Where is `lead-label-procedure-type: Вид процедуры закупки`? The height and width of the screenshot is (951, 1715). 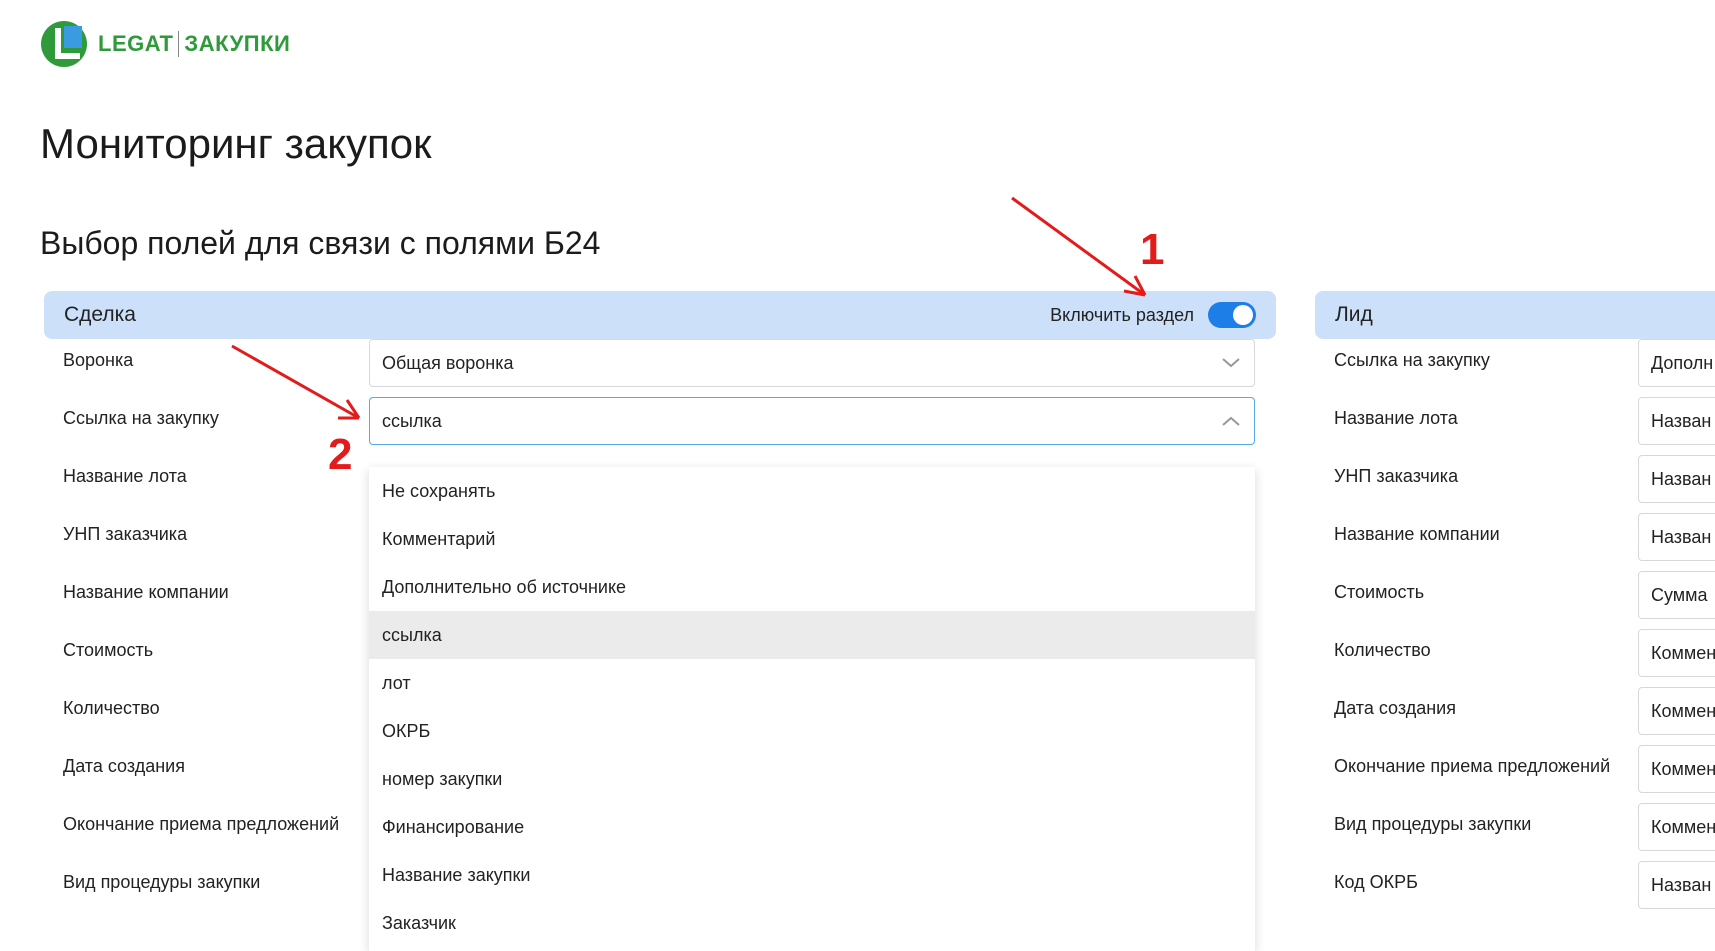
lead-label-procedure-type: Вид процедуры закупки is located at coordinates (1433, 824).